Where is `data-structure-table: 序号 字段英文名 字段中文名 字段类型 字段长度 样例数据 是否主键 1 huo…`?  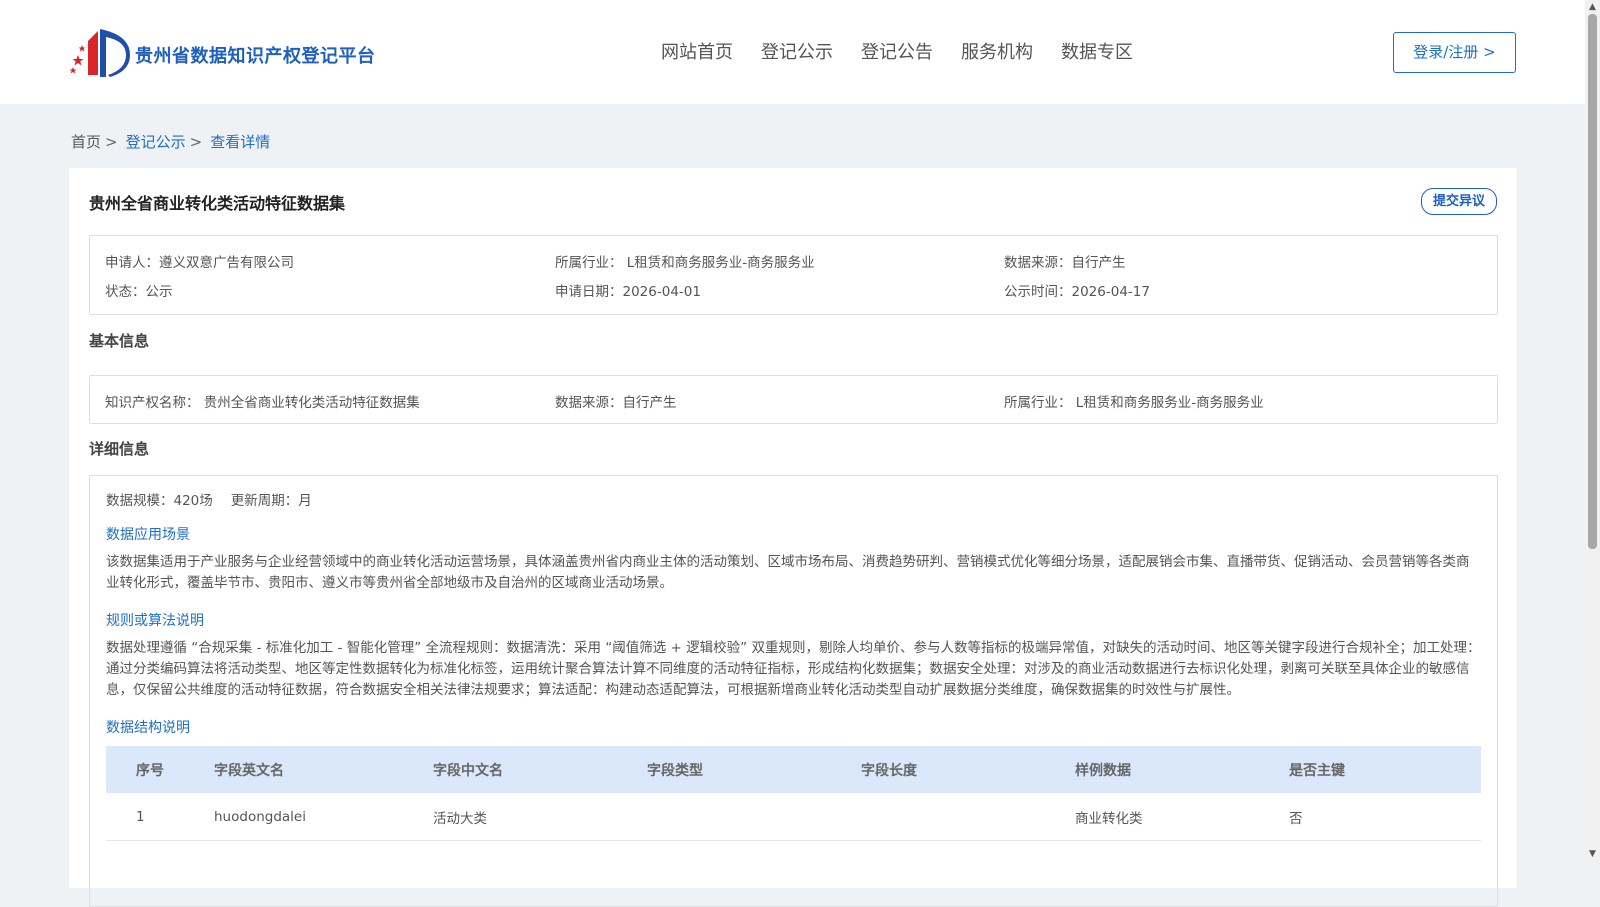 data-structure-table: 序号 字段英文名 字段中文名 字段类型 字段长度 样例数据 是否主键 1 huo… is located at coordinates (793, 793).